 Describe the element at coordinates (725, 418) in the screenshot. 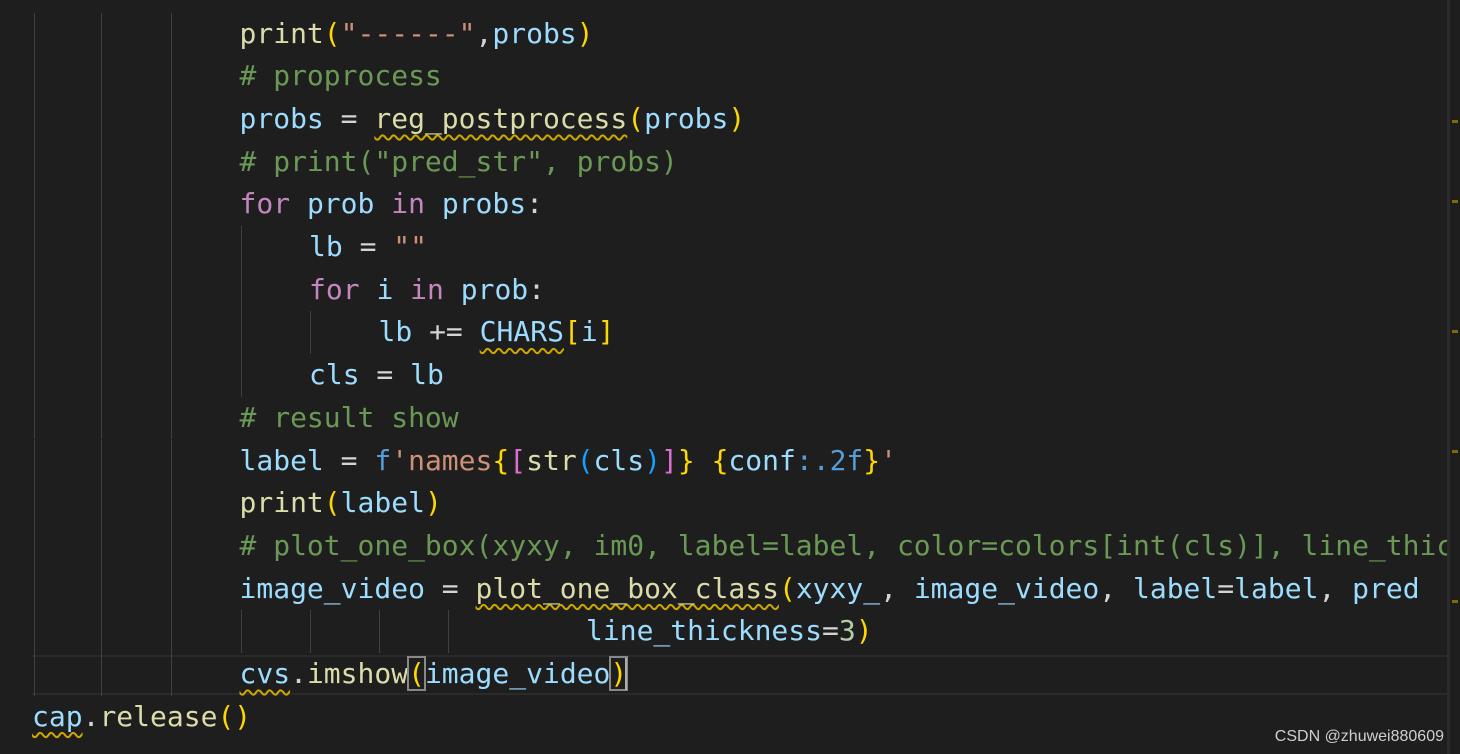

I see `code-line: # result show` at that location.